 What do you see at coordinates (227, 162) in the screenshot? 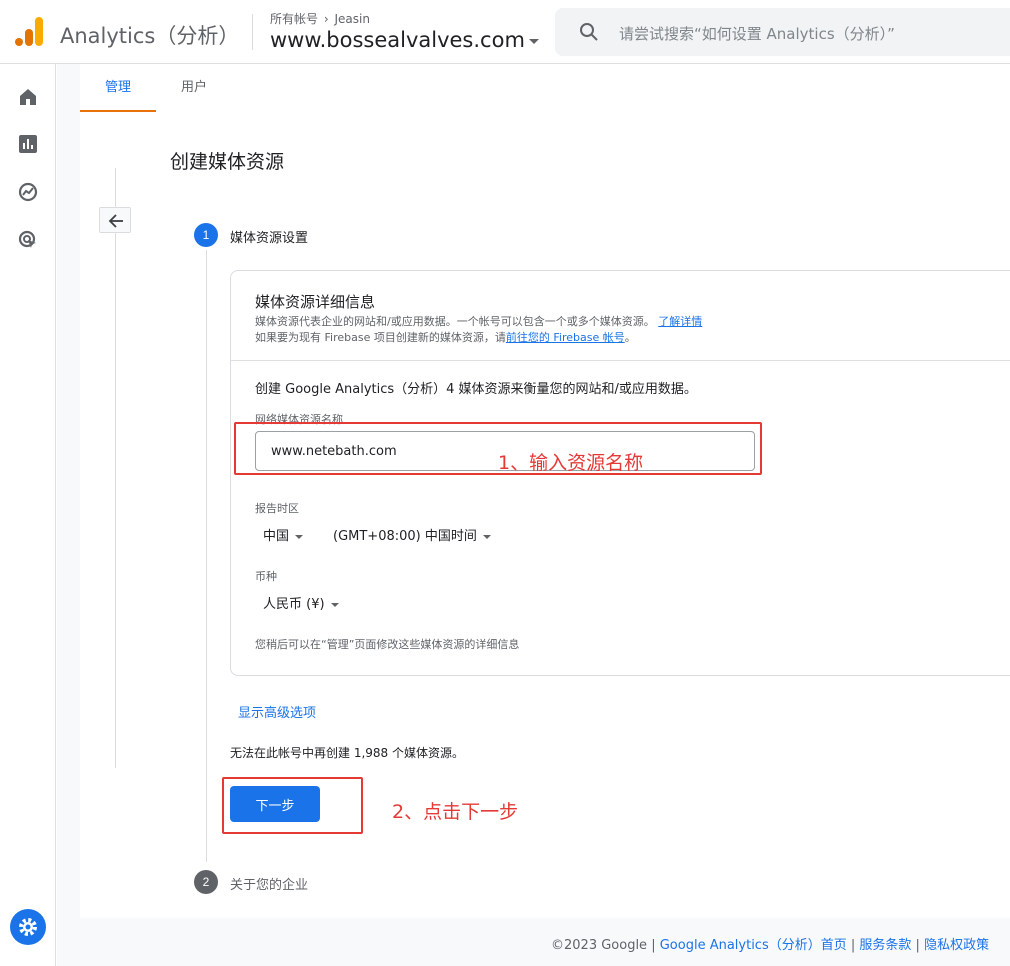
I see `page-title: 创建媒体资源` at bounding box center [227, 162].